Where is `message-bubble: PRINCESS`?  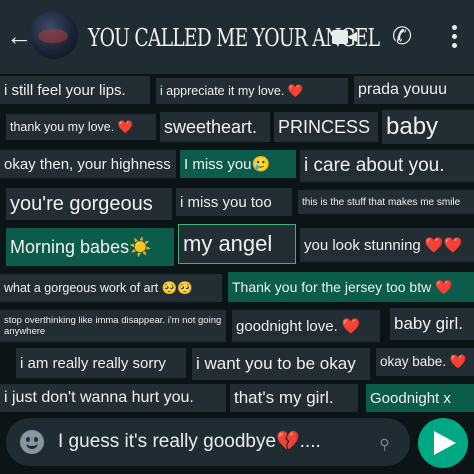 message-bubble: PRINCESS is located at coordinates (326, 127).